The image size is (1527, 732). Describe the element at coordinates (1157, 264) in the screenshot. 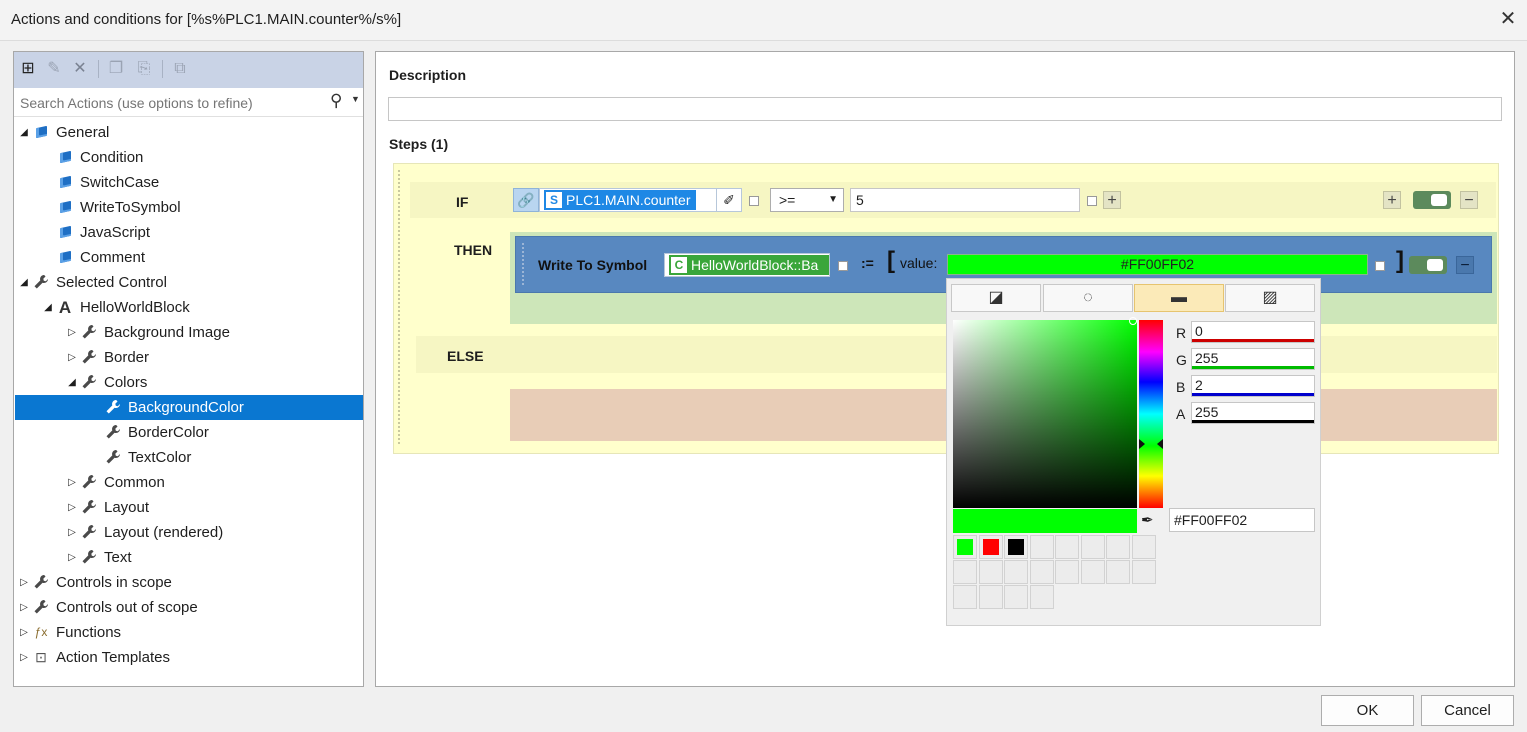

I see `color-value-field: #FF00FF02` at that location.